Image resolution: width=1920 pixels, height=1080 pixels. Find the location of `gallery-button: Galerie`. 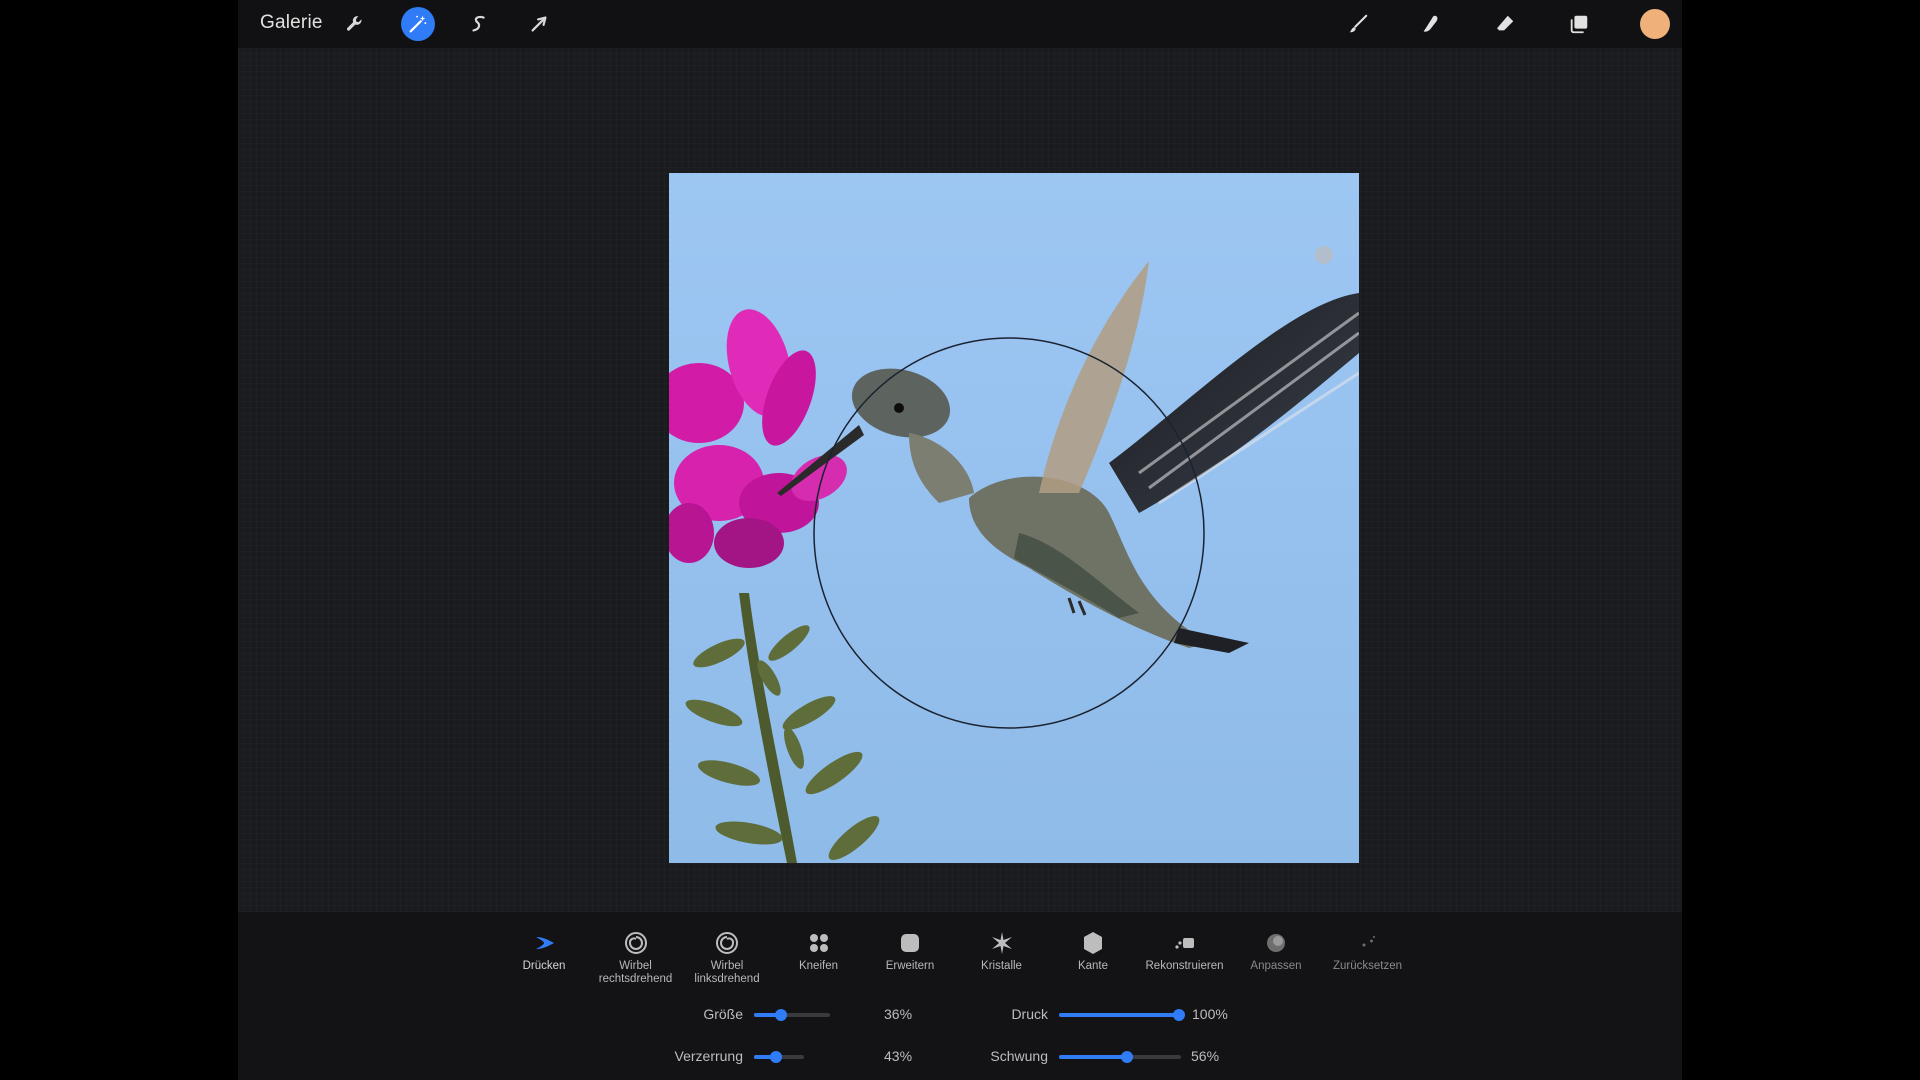

gallery-button: Galerie is located at coordinates (291, 23).